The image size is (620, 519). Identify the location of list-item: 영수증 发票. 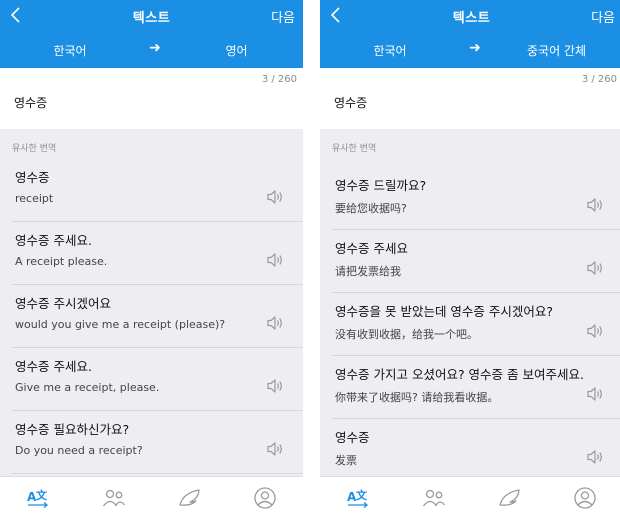
(470, 447).